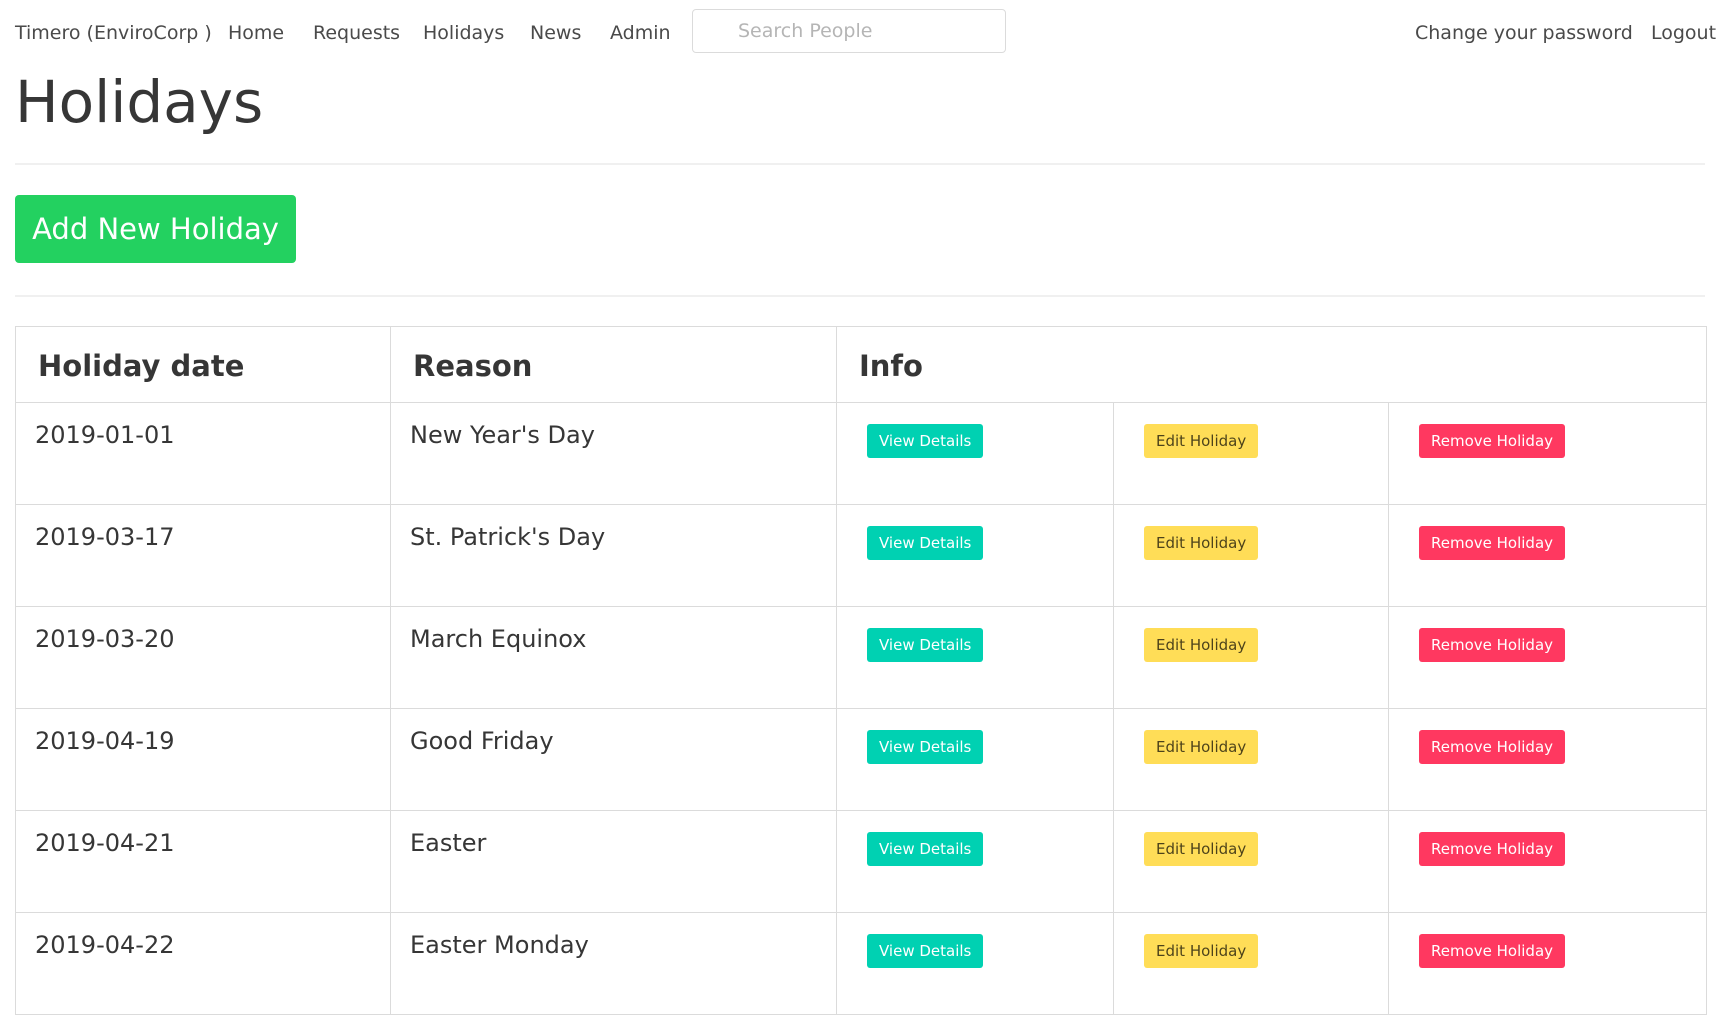 The image size is (1721, 1015). I want to click on holiday-reason-cell: March Equinox, so click(613, 657).